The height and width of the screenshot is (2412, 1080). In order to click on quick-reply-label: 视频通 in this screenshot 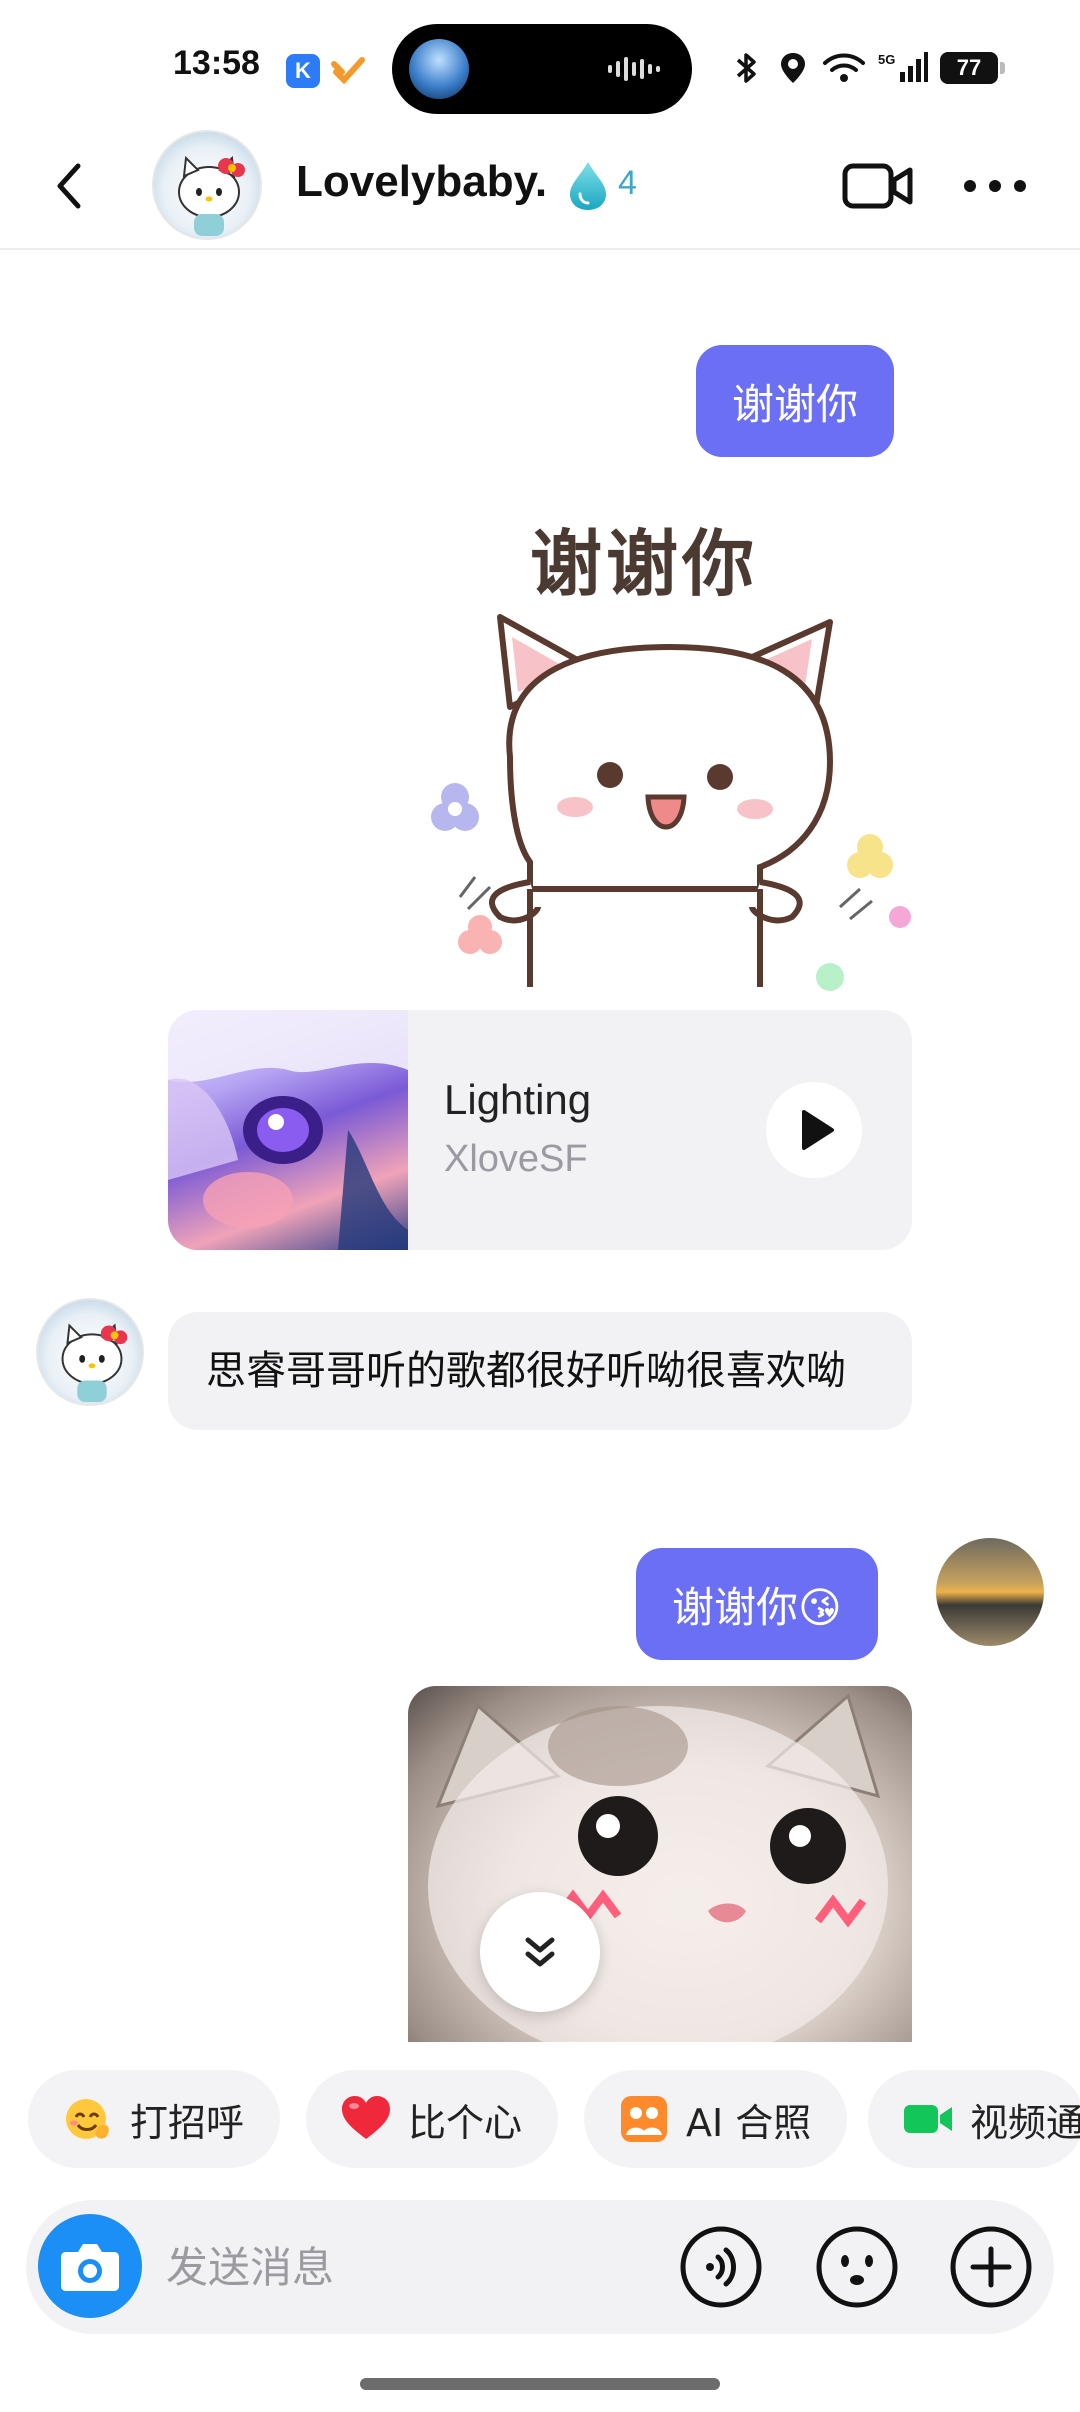, I will do `click(1025, 2122)`.